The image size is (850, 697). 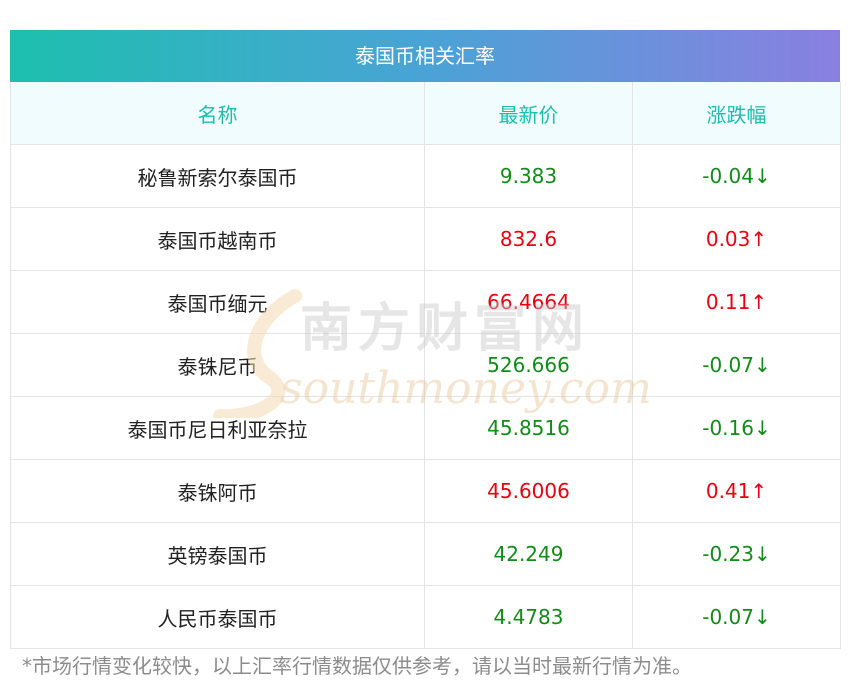 I want to click on latest-price: 832.6, so click(x=528, y=239).